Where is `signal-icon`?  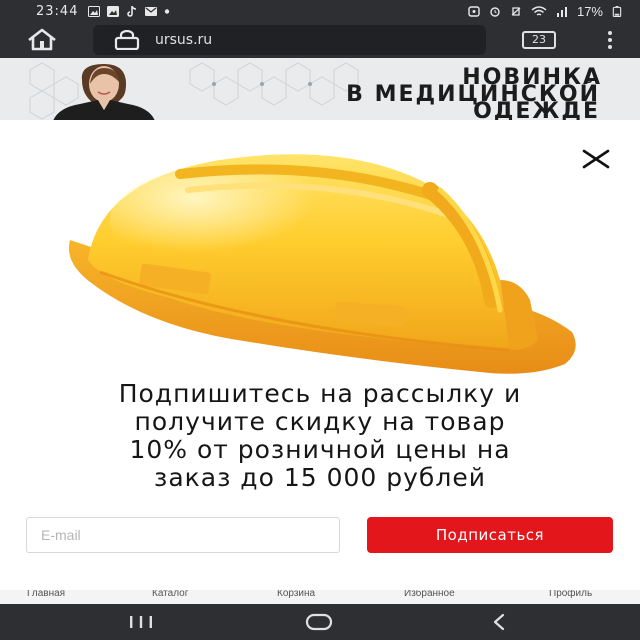
signal-icon is located at coordinates (561, 11).